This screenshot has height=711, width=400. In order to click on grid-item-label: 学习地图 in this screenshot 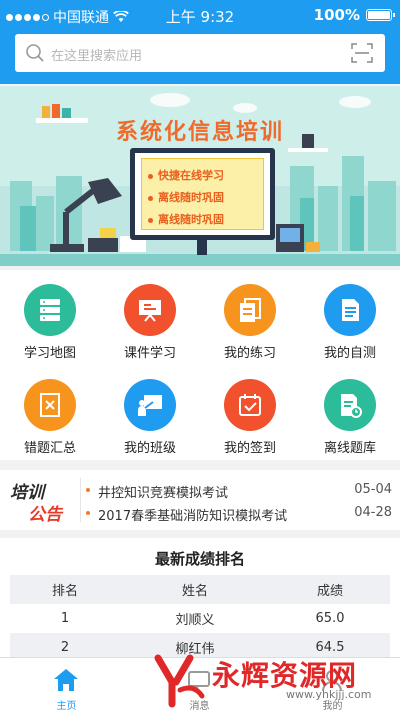, I will do `click(49, 353)`.